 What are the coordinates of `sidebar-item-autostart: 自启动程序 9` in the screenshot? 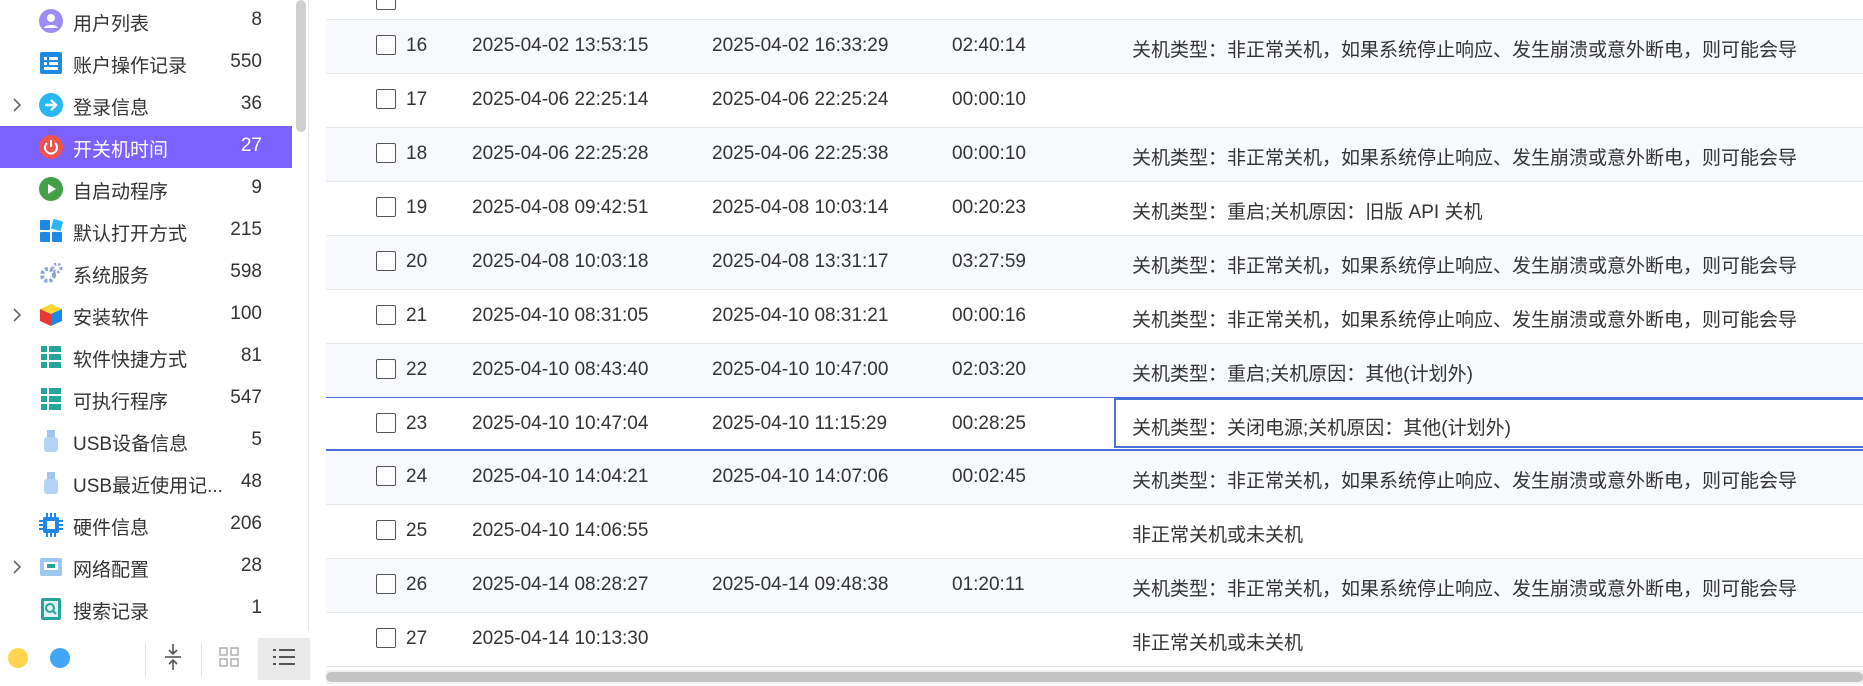 It's located at (146, 189).